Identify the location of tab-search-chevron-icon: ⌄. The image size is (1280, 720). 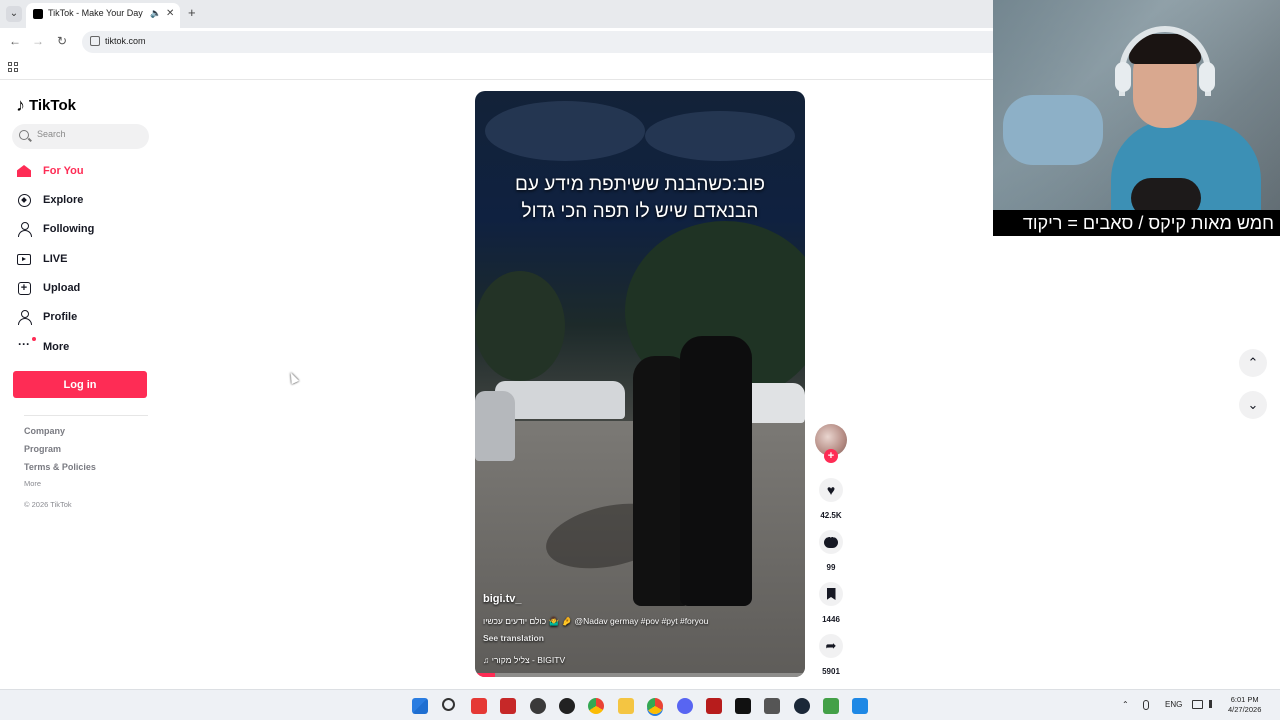
(14, 14).